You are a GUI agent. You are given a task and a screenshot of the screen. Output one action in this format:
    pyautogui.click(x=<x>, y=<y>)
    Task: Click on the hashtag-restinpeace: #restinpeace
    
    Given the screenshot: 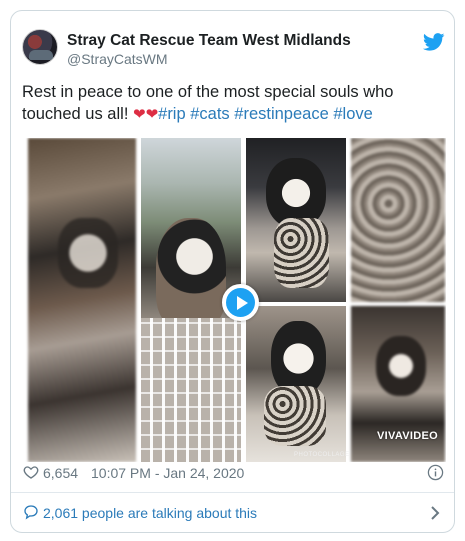 What is the action you would take?
    pyautogui.click(x=281, y=114)
    